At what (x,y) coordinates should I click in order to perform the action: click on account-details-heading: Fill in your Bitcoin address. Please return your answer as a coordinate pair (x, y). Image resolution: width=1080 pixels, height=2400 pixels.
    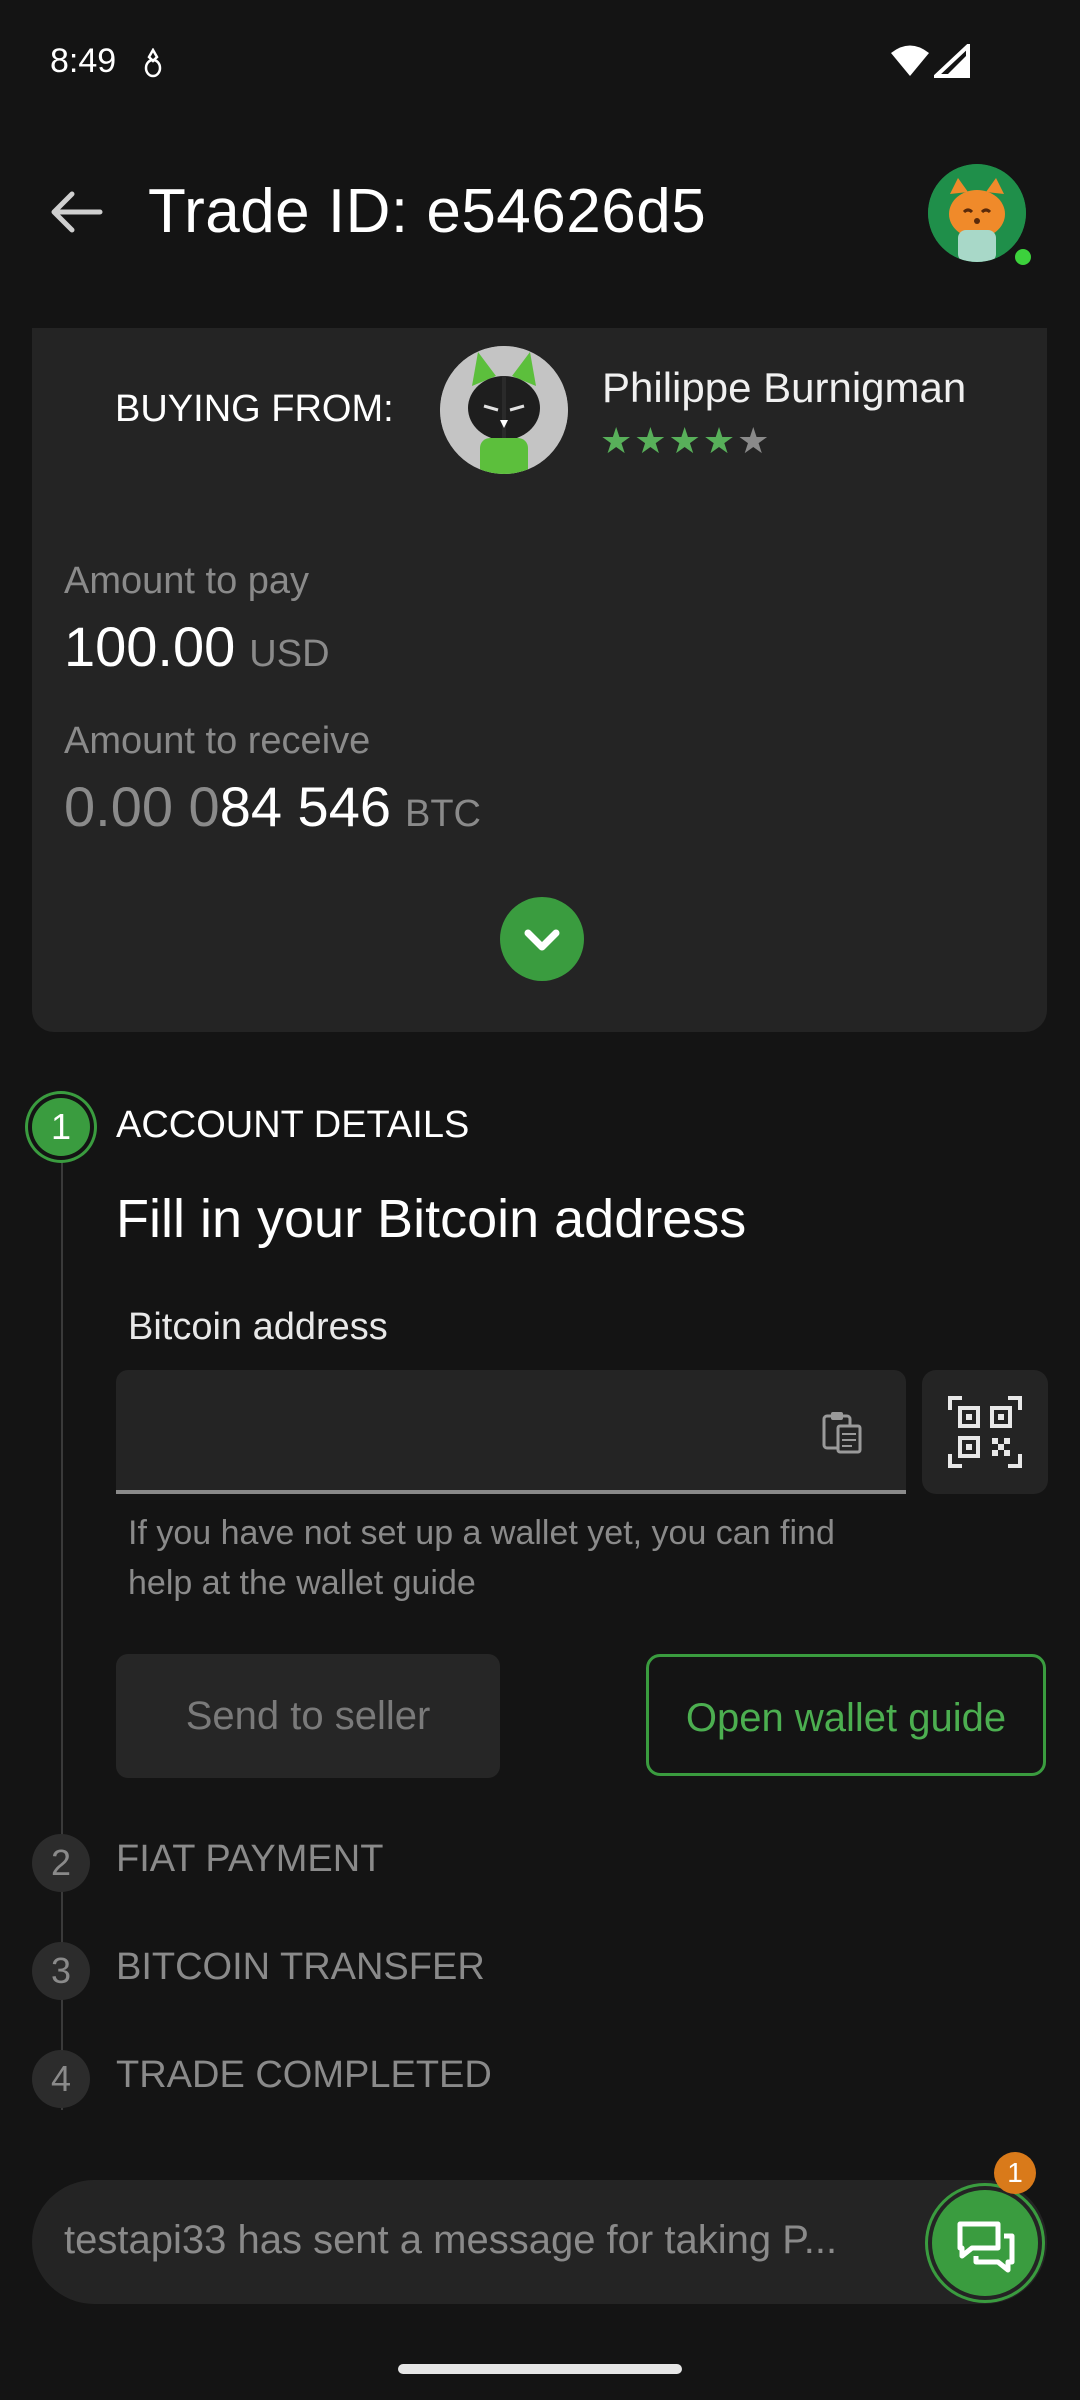
    Looking at the image, I should click on (431, 1219).